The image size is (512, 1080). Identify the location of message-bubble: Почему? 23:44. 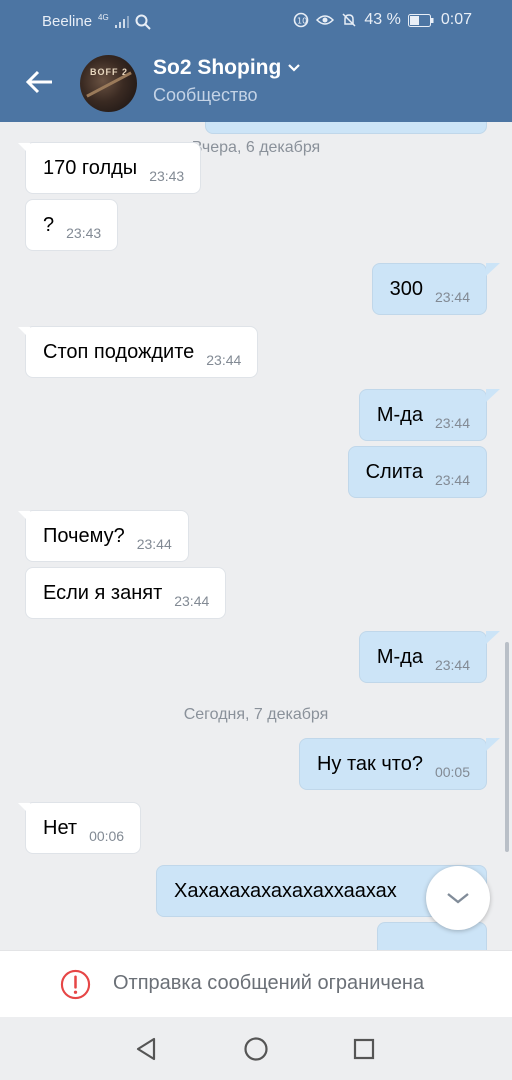
(103, 536).